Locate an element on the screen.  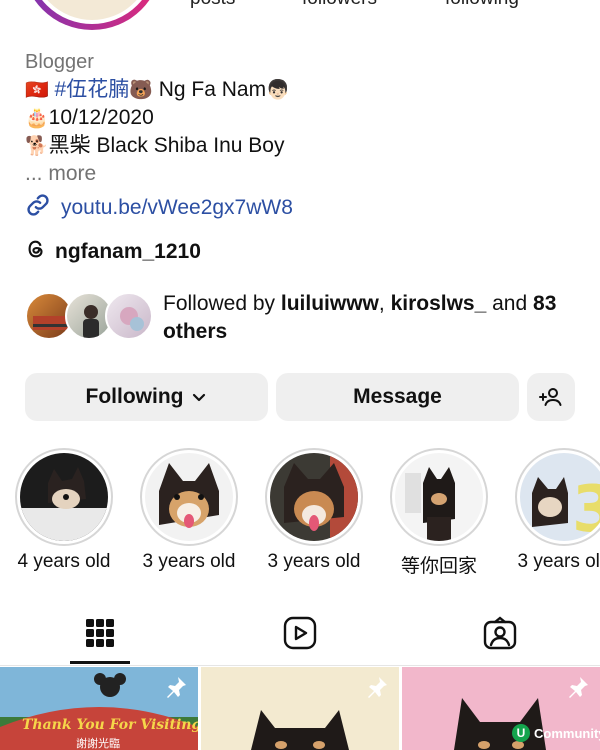
following-stat-label: following is located at coordinates (482, 5).